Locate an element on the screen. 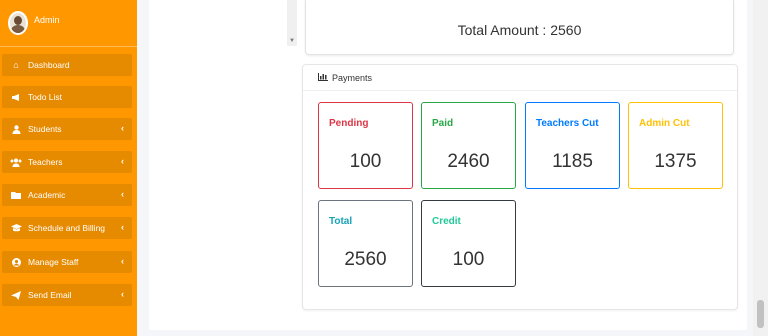  sidebar-item-academic: Academic ‹ is located at coordinates (67, 195).